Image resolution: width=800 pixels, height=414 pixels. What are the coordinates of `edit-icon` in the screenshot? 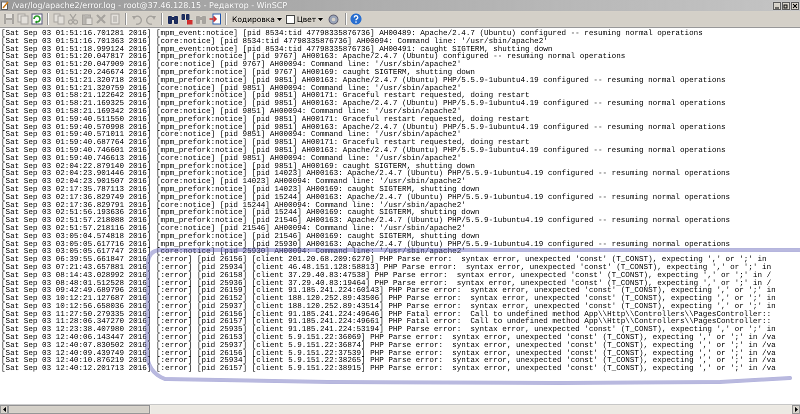 It's located at (5, 5).